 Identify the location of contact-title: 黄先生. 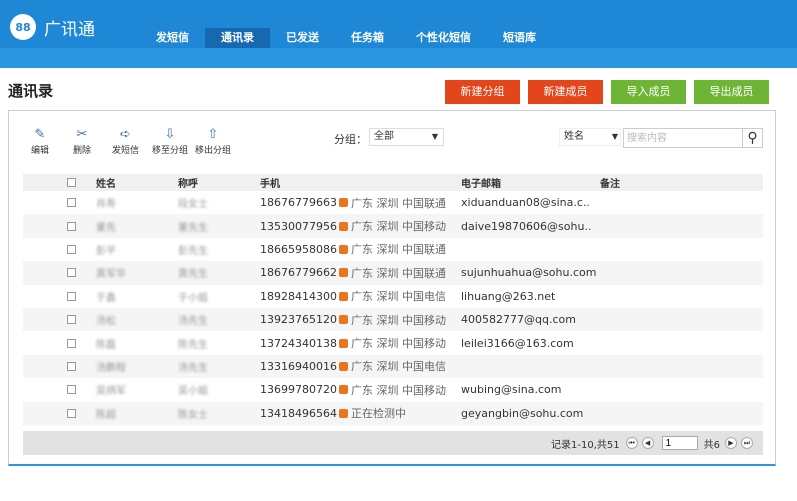
(193, 275).